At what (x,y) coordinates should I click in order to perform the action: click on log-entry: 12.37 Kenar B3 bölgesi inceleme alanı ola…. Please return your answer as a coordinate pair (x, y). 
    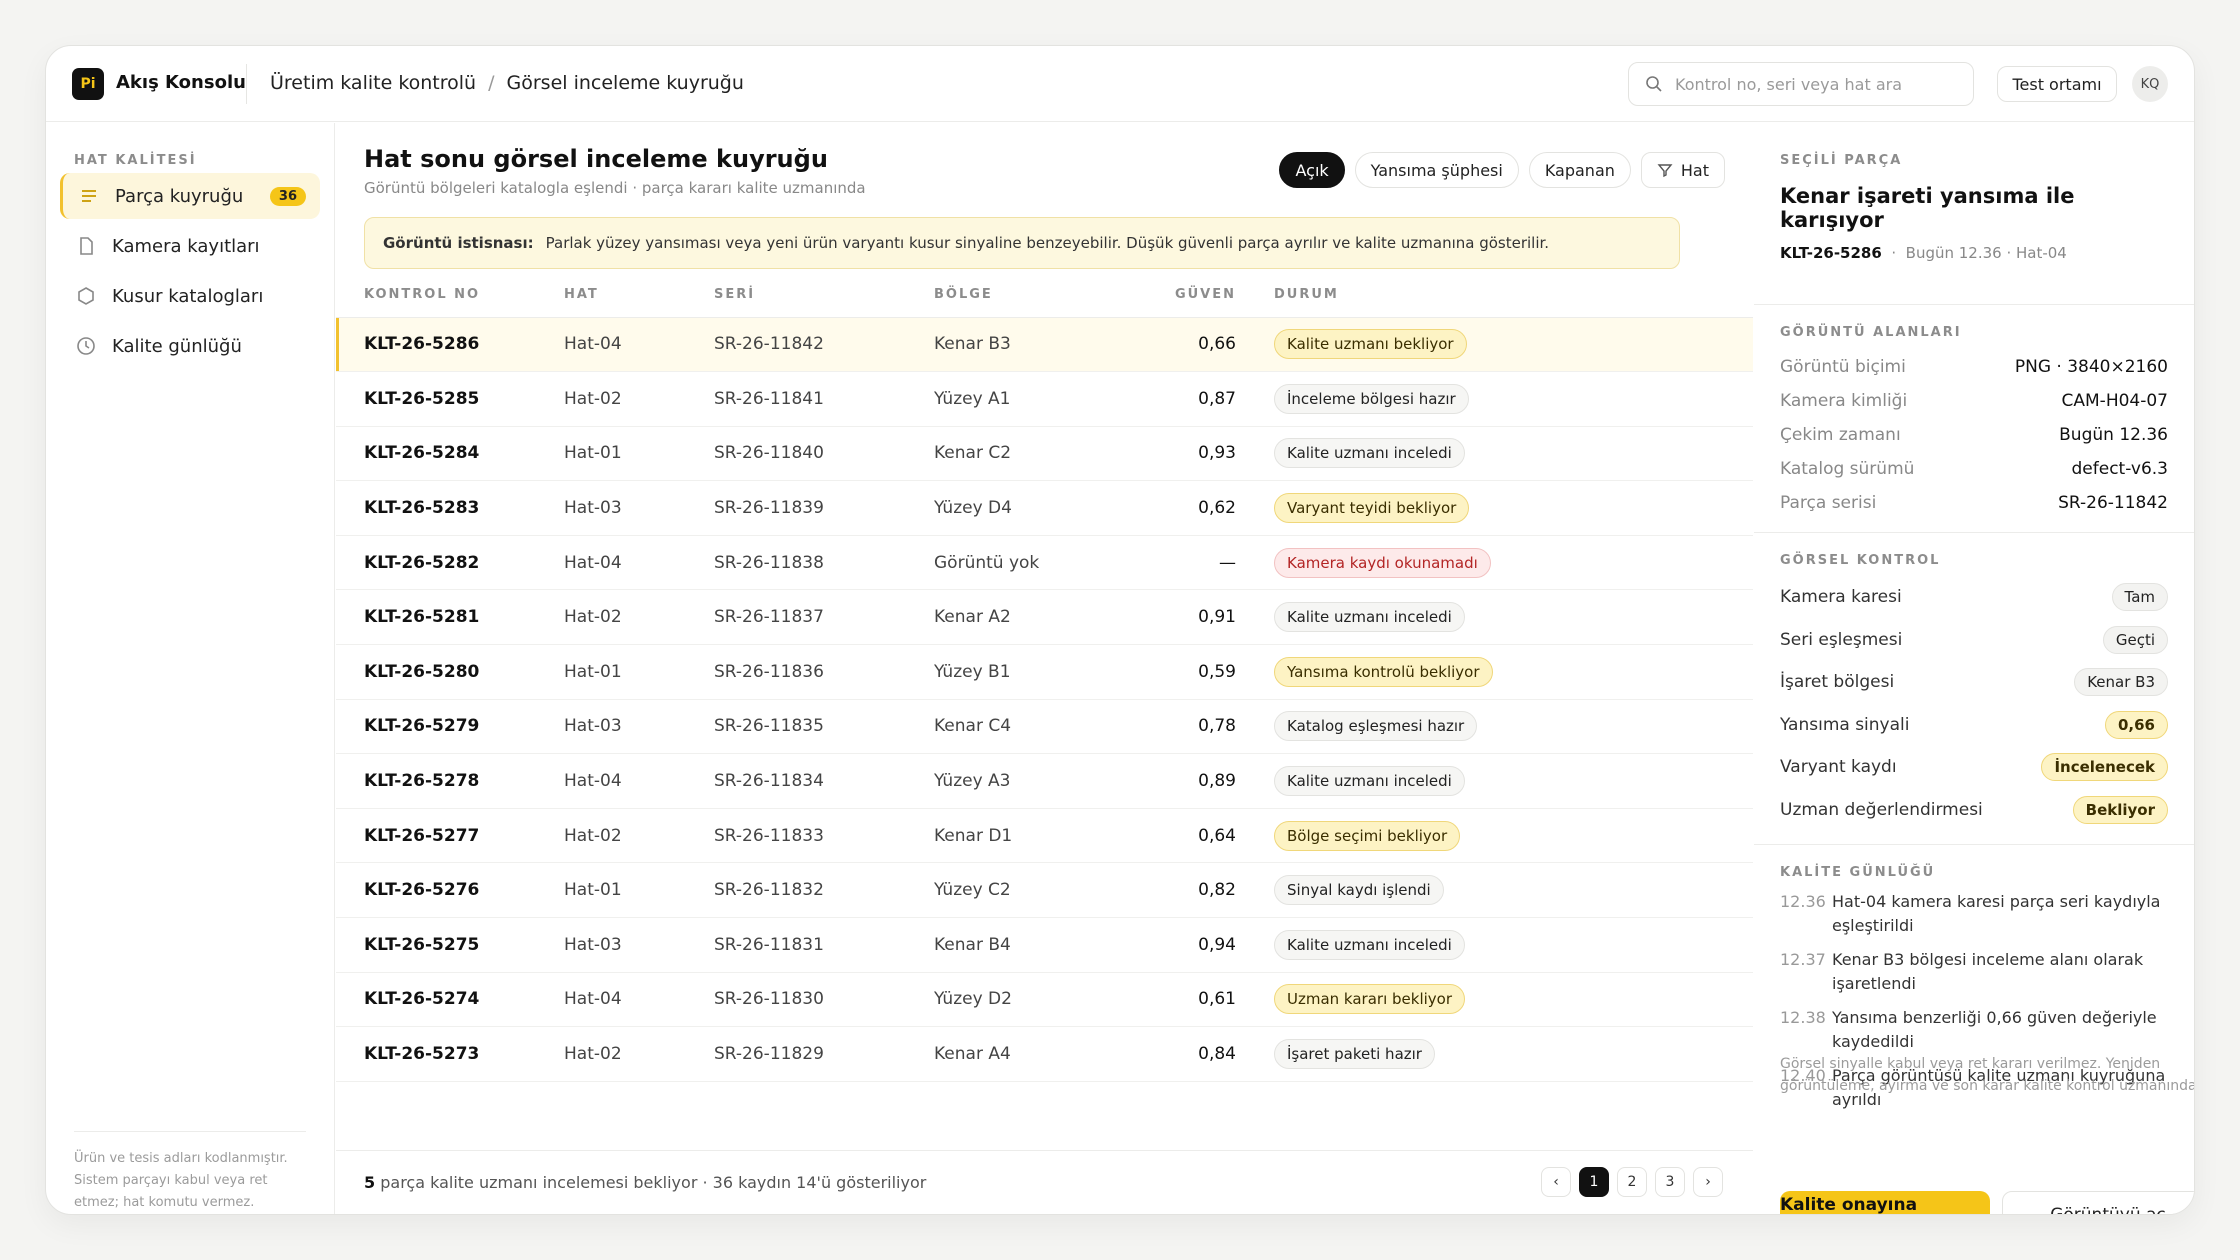
    Looking at the image, I should click on (1974, 972).